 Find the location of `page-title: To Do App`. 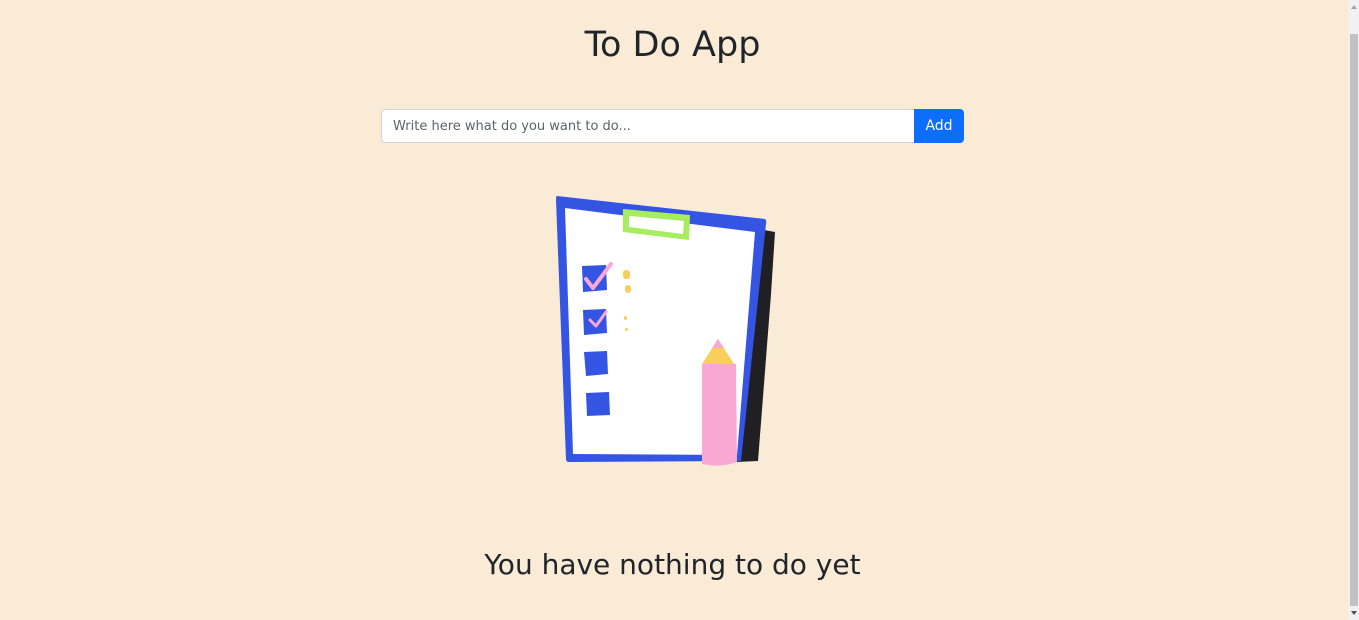

page-title: To Do App is located at coordinates (672, 45).